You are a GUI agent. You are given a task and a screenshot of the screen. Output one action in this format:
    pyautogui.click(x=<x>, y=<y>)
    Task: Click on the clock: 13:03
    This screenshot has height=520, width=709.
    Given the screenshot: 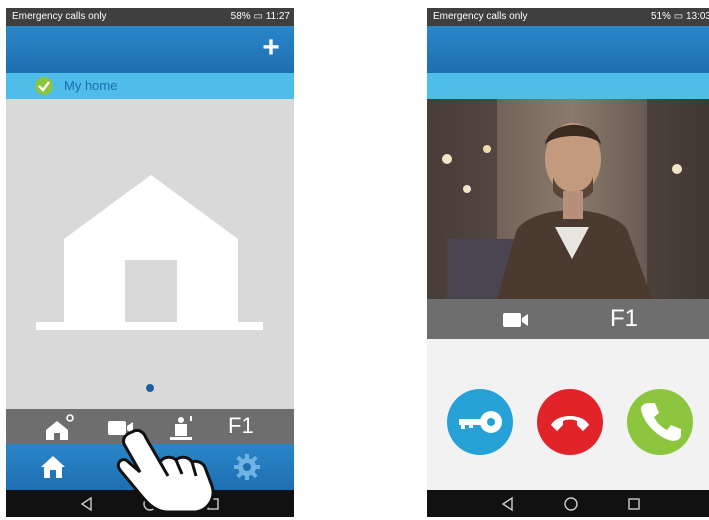 What is the action you would take?
    pyautogui.click(x=697, y=16)
    